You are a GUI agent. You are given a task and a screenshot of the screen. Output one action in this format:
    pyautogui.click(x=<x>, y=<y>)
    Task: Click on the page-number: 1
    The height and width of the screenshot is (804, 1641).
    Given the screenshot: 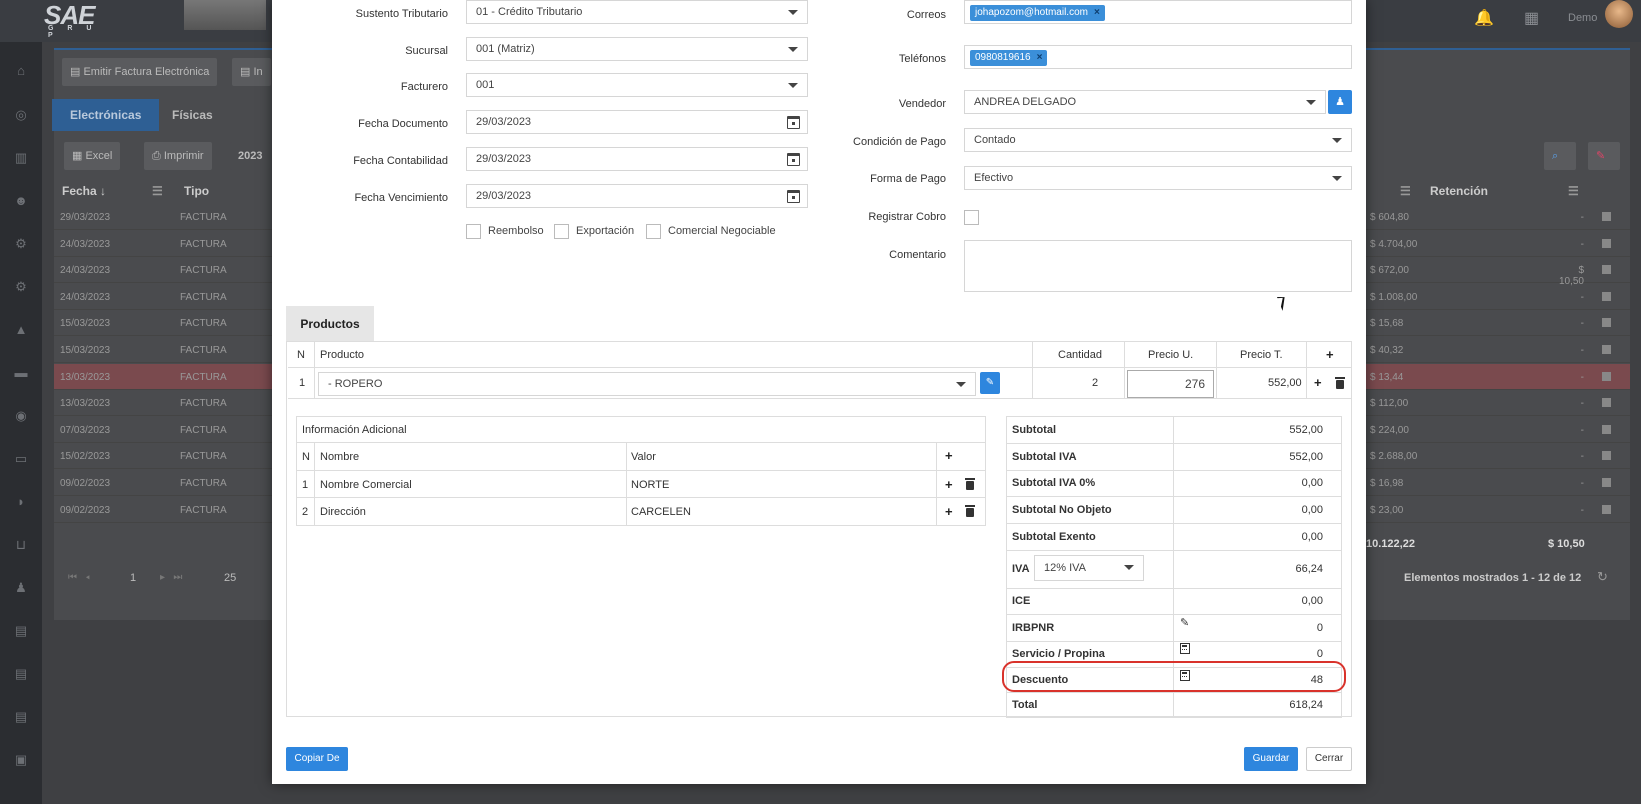 What is the action you would take?
    pyautogui.click(x=133, y=578)
    